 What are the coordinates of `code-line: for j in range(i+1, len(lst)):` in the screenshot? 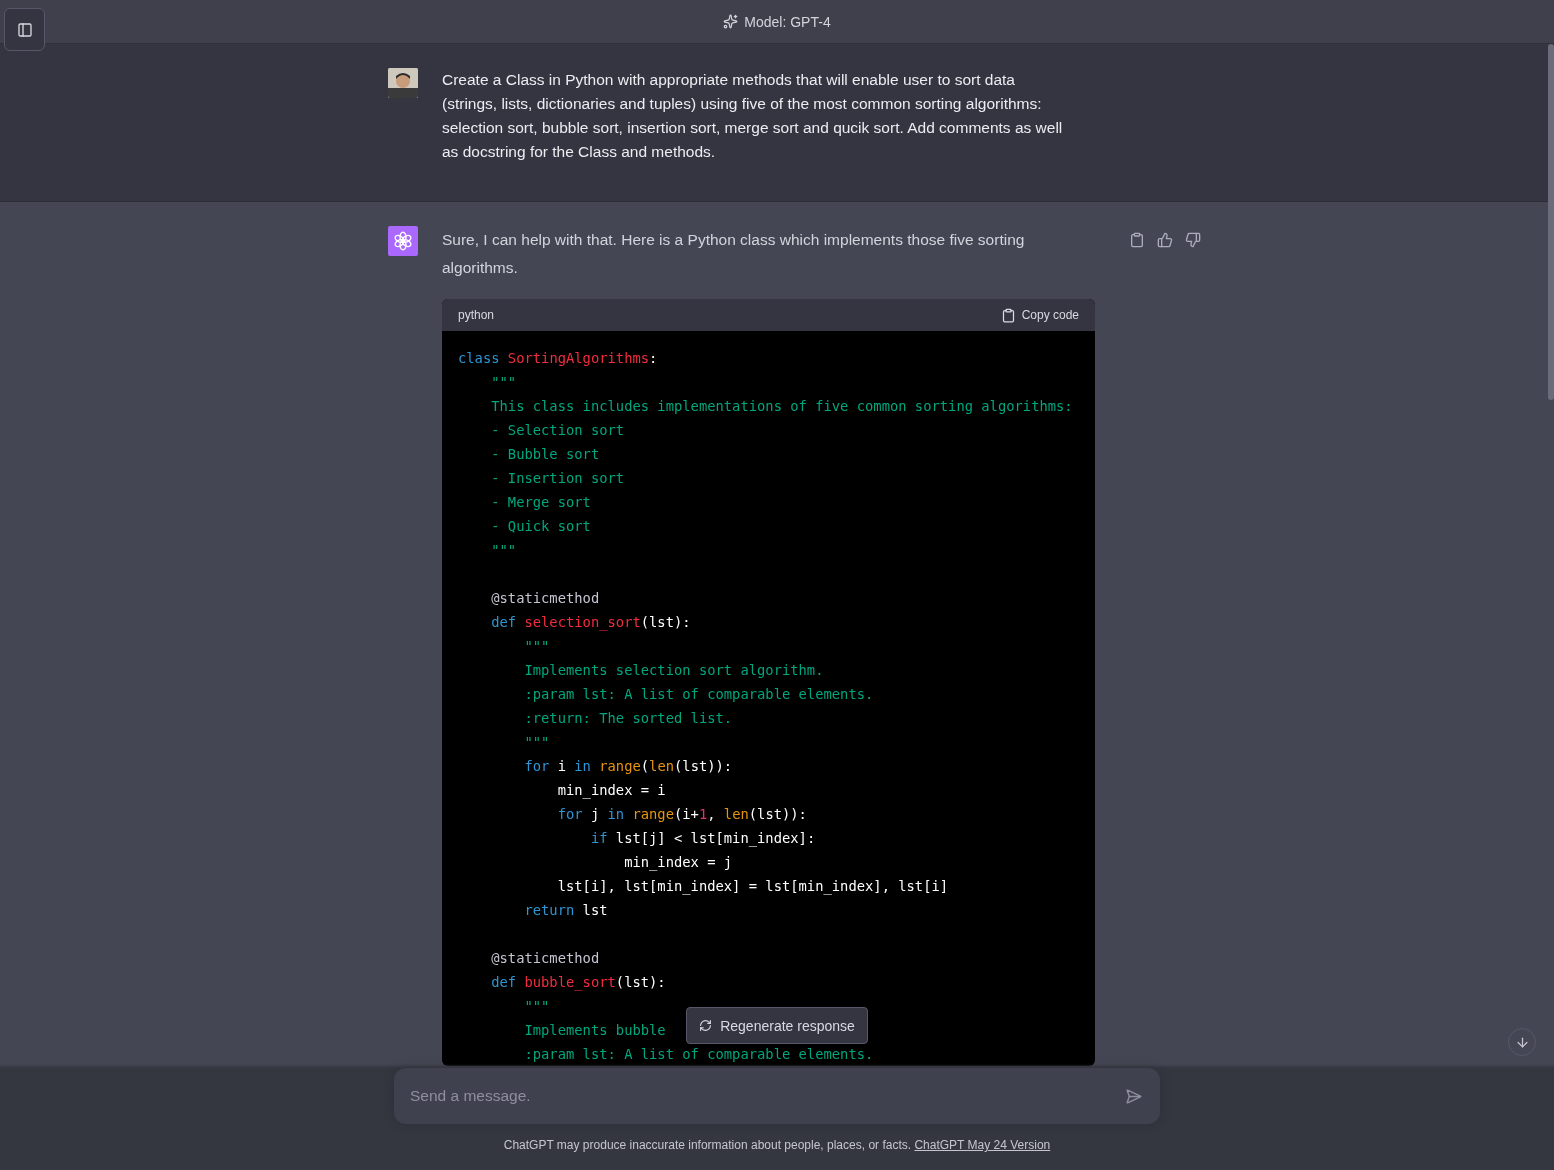 It's located at (681, 814).